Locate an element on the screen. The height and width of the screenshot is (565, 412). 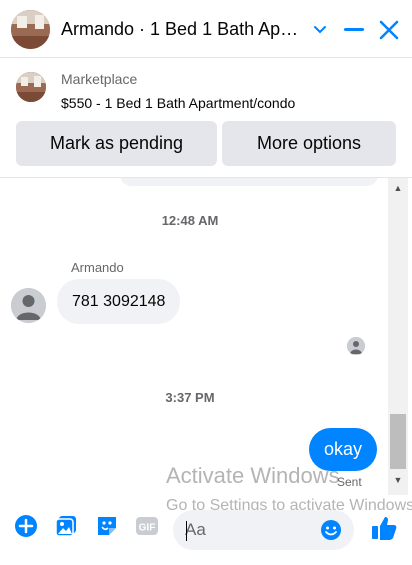
scroll-down-icon: ▼ is located at coordinates (398, 480).